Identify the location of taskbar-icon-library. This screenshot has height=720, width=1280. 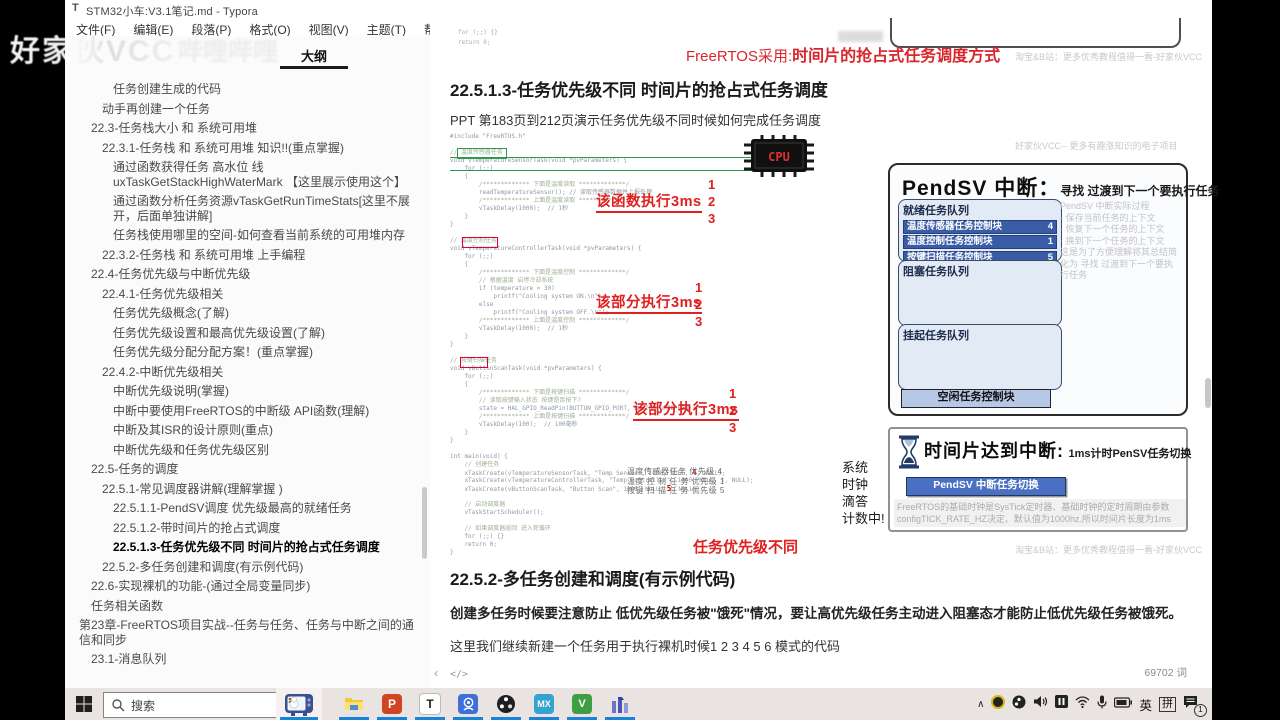
(620, 704).